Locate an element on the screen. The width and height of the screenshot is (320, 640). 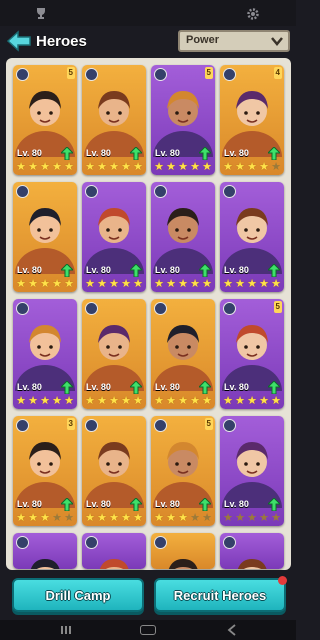
chevron-down-icon is located at coordinates (277, 41).